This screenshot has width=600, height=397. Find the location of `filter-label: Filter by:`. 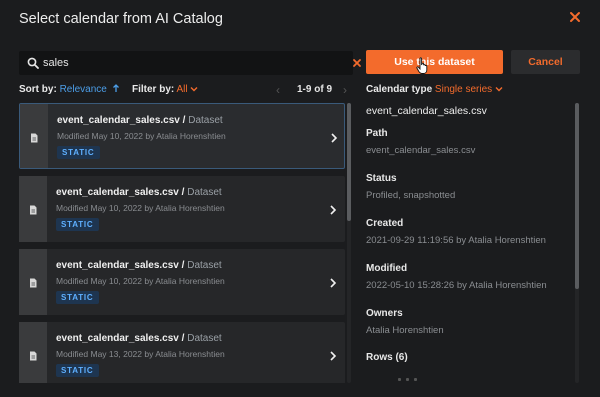

filter-label: Filter by: is located at coordinates (153, 89).